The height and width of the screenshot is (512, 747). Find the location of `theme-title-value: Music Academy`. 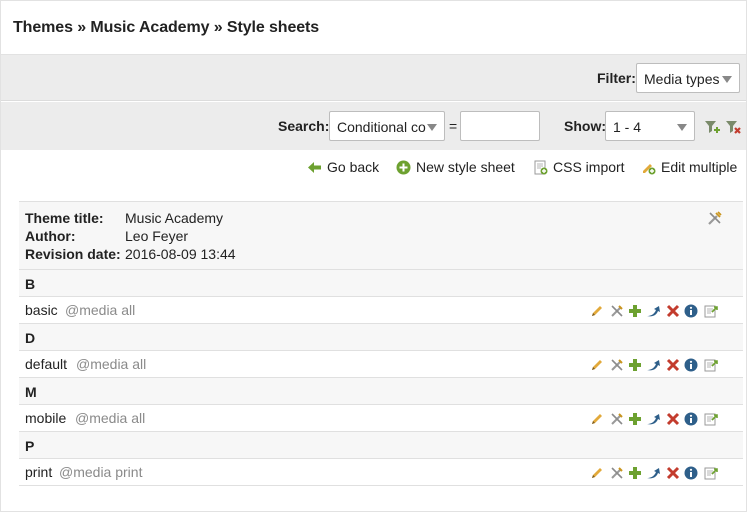

theme-title-value: Music Academy is located at coordinates (174, 218).